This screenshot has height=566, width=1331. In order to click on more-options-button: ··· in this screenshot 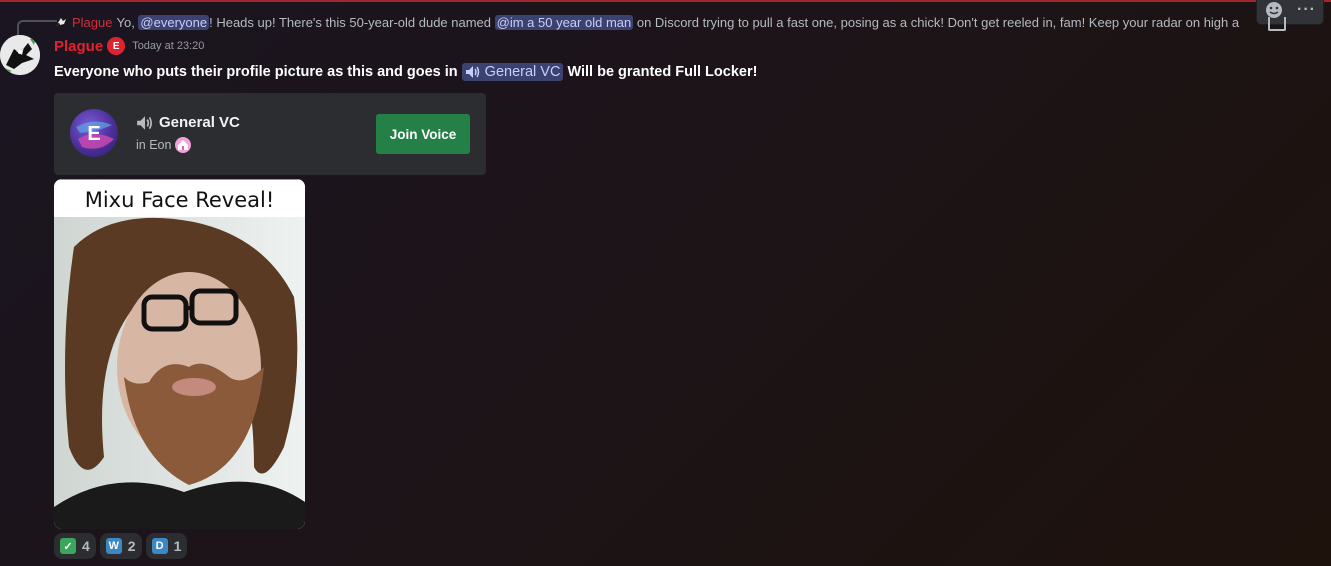, I will do `click(1307, 10)`.